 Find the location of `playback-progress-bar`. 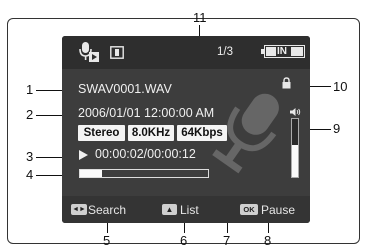

playback-progress-bar is located at coordinates (144, 173).